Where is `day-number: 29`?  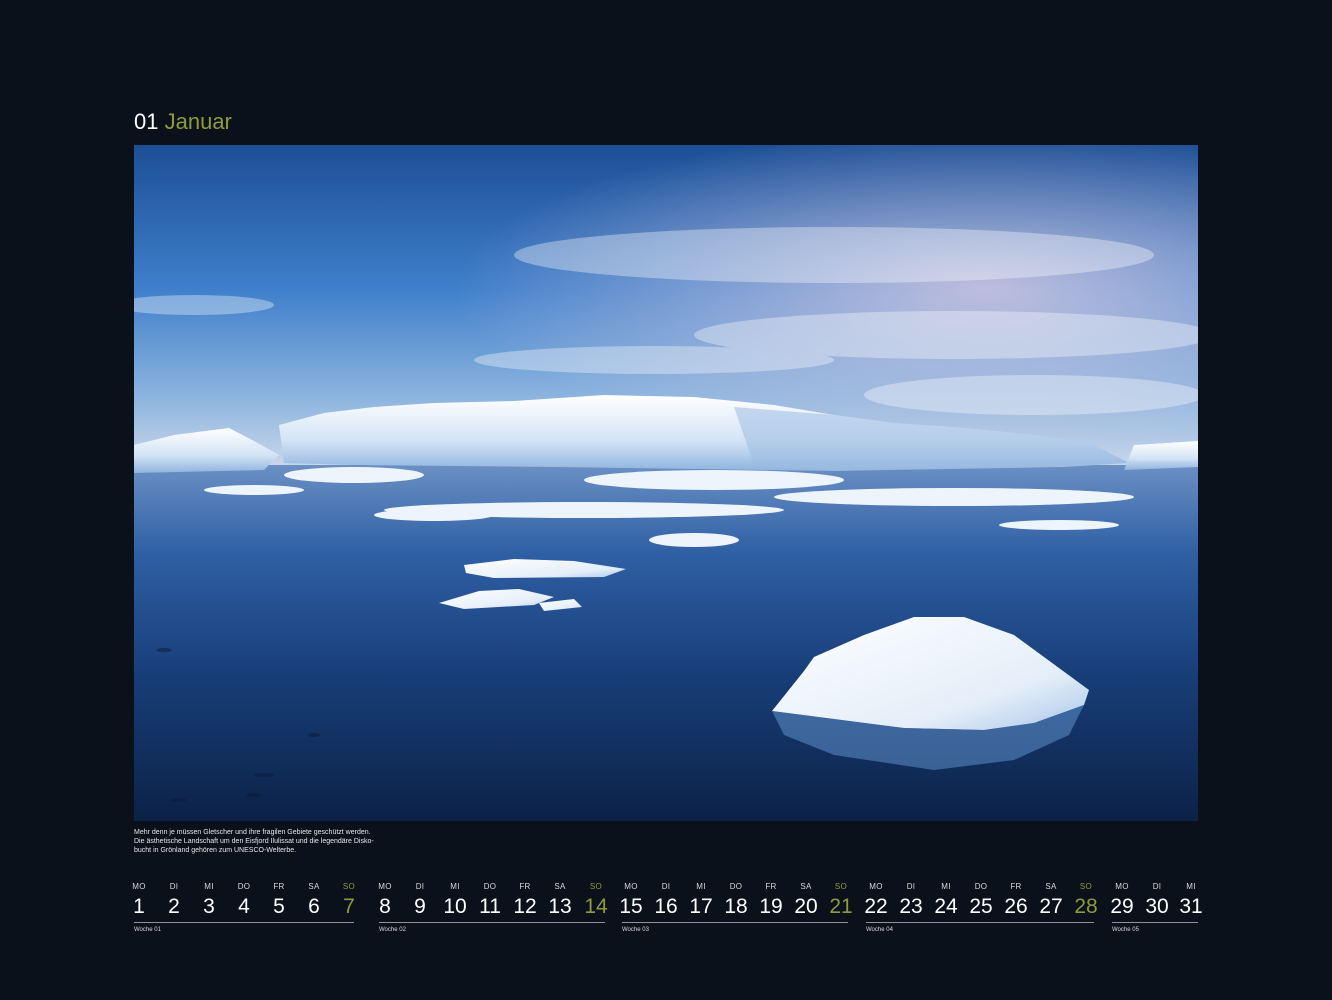 day-number: 29 is located at coordinates (1122, 906).